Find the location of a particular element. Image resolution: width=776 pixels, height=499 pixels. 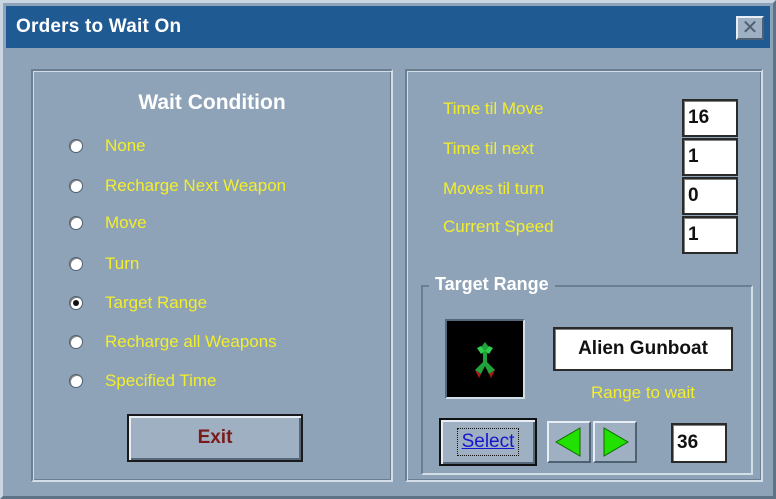

select-button: Select is located at coordinates (488, 442).